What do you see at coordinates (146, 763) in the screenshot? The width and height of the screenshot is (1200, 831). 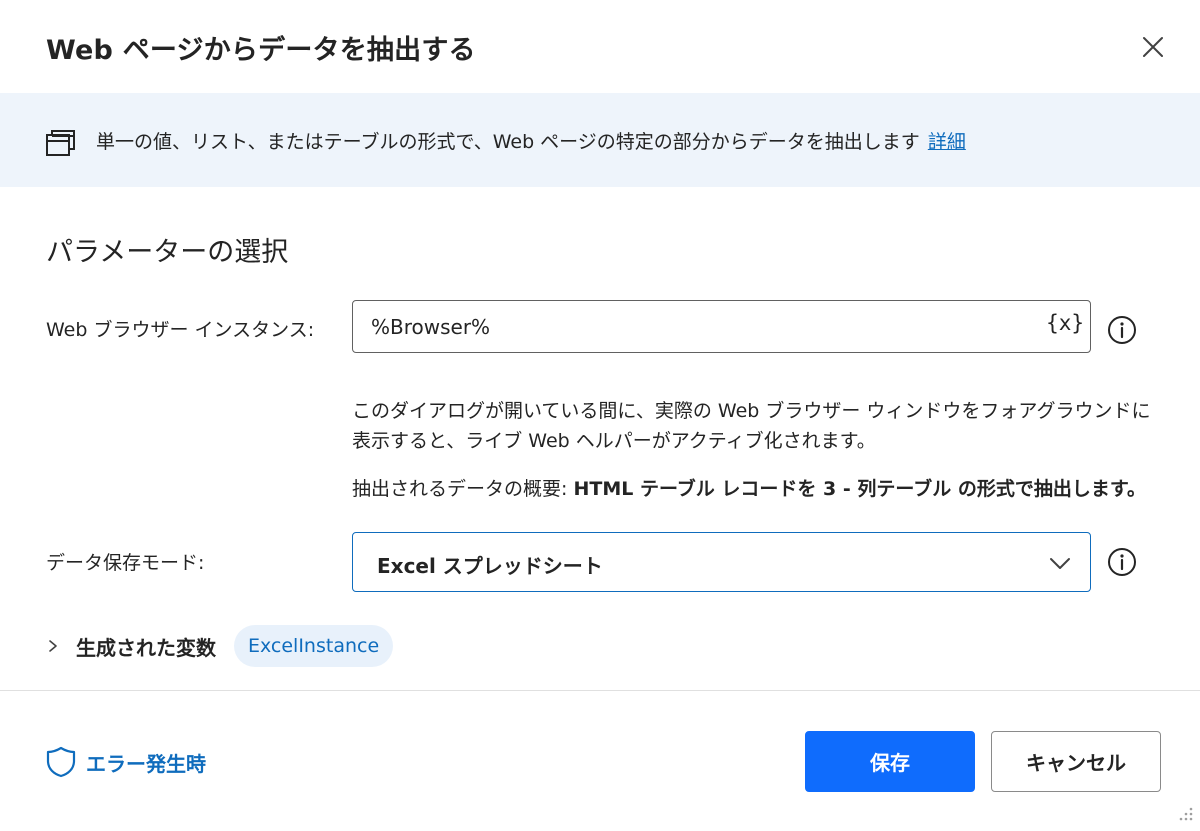 I see `on-error-label: エラー発生時` at bounding box center [146, 763].